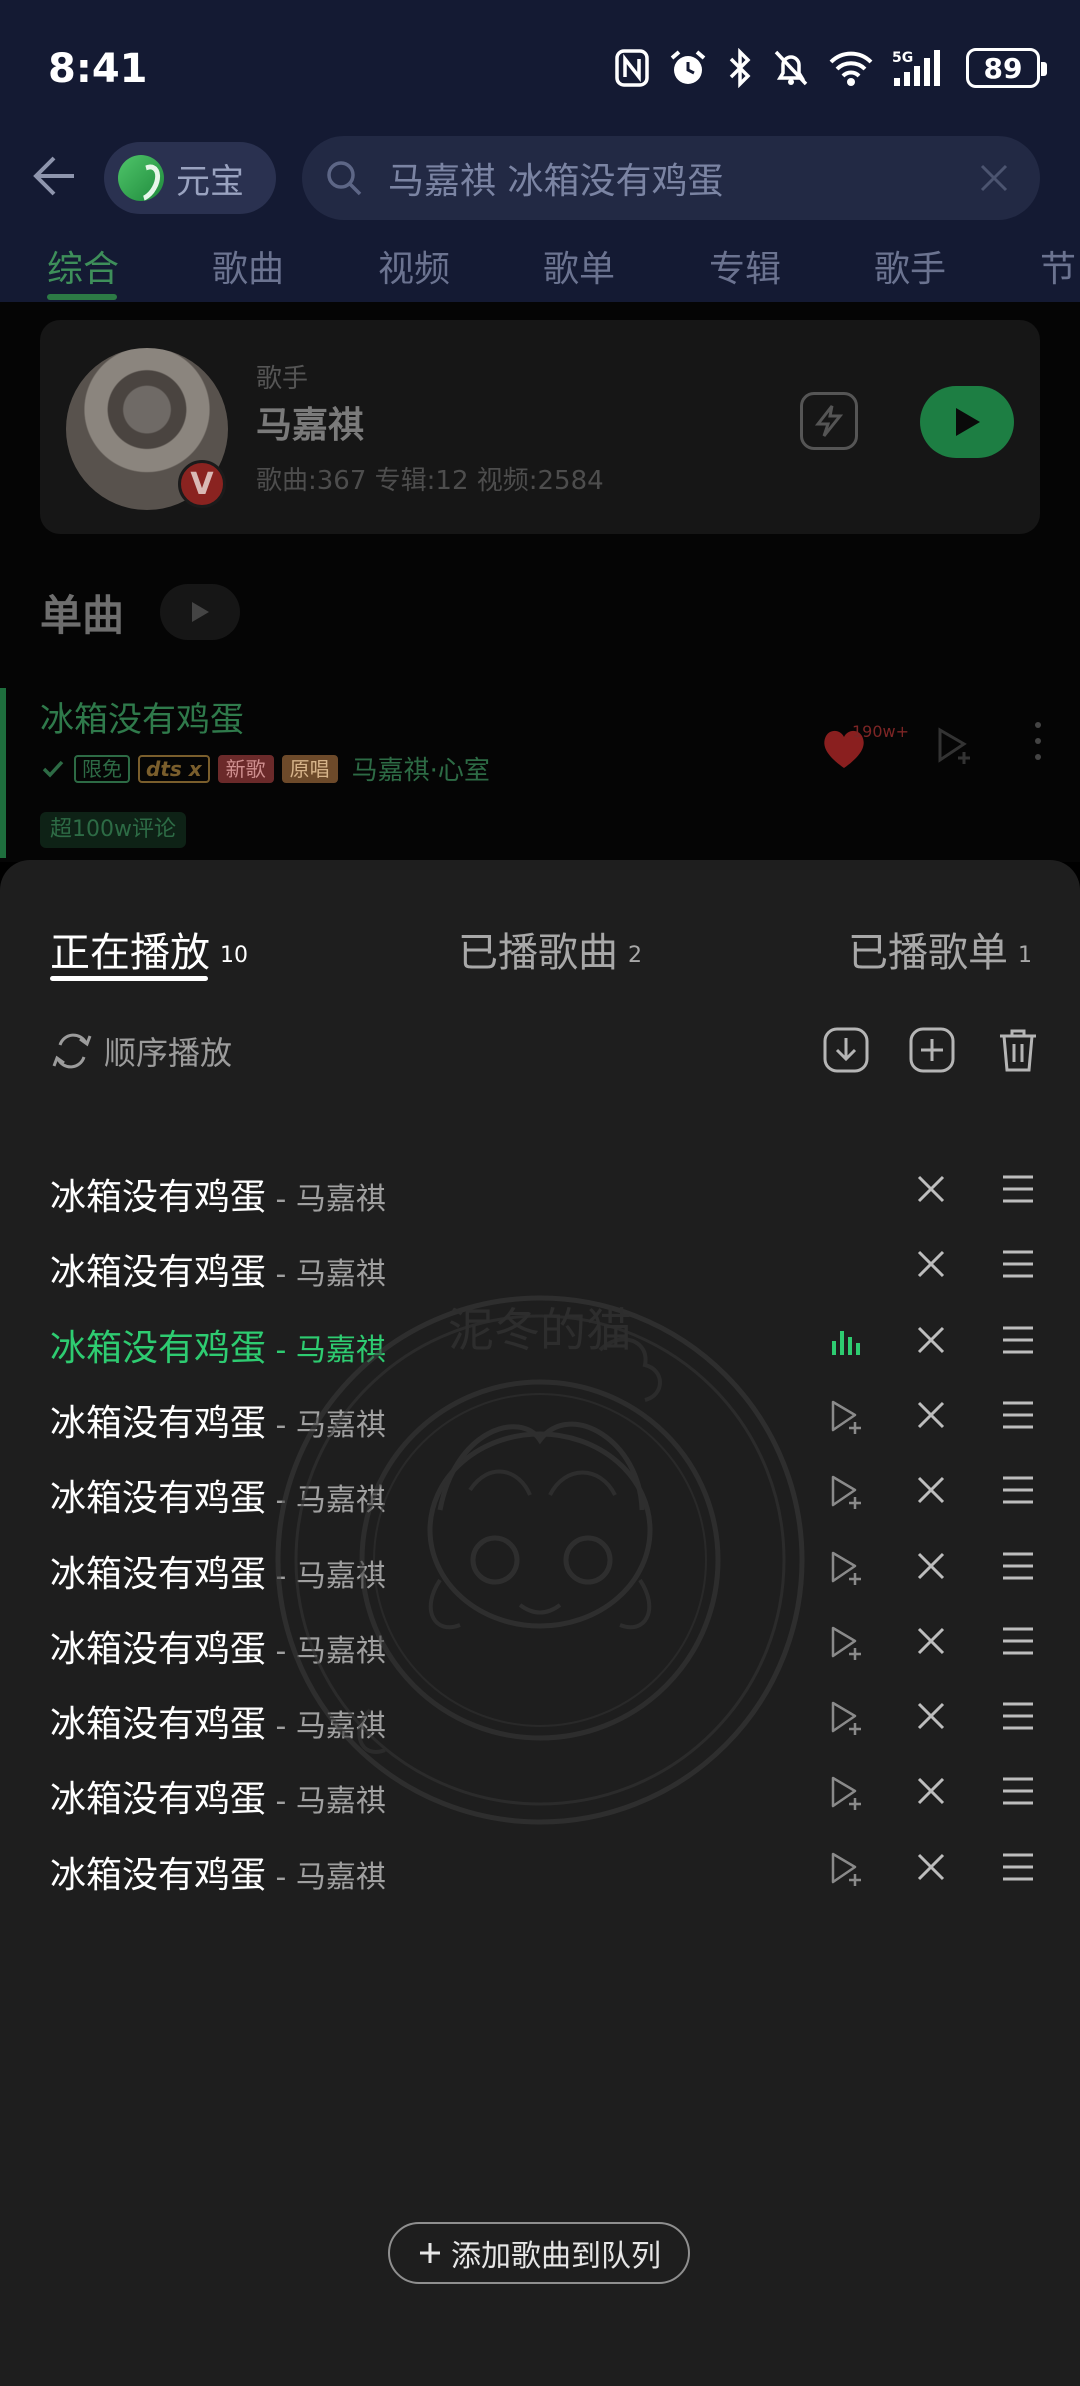  What do you see at coordinates (344, 178) in the screenshot?
I see `search-icon` at bounding box center [344, 178].